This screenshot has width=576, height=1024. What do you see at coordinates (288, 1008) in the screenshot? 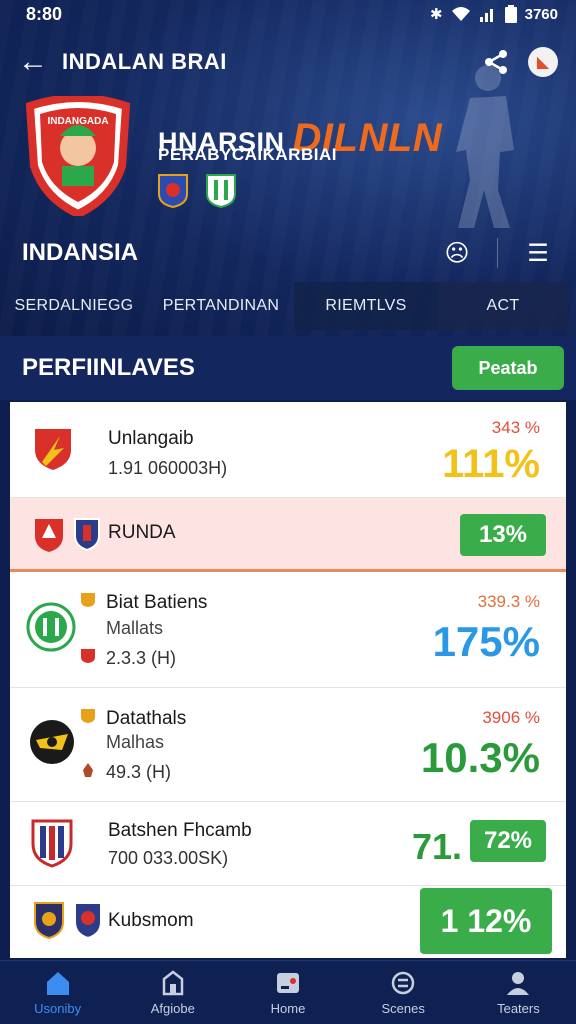
I see `nav-label: Home` at bounding box center [288, 1008].